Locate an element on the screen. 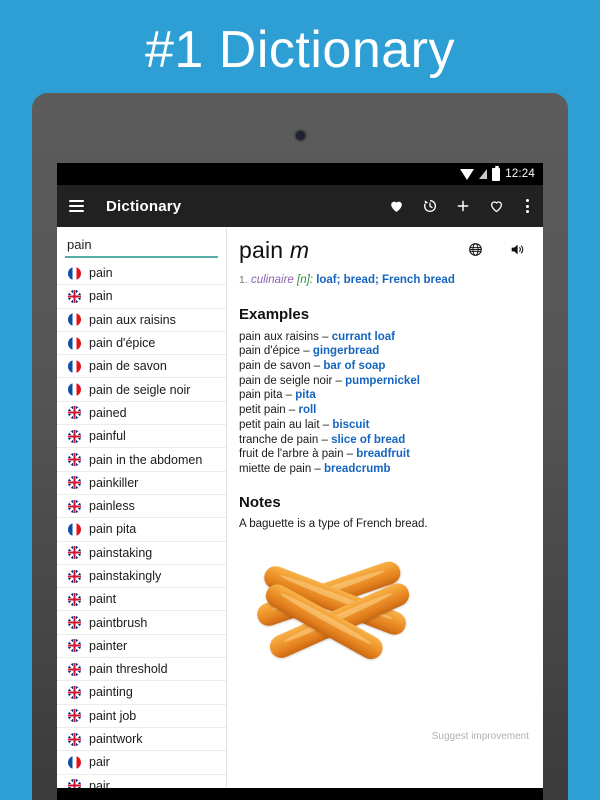  list-item: pain threshold is located at coordinates (141, 670).